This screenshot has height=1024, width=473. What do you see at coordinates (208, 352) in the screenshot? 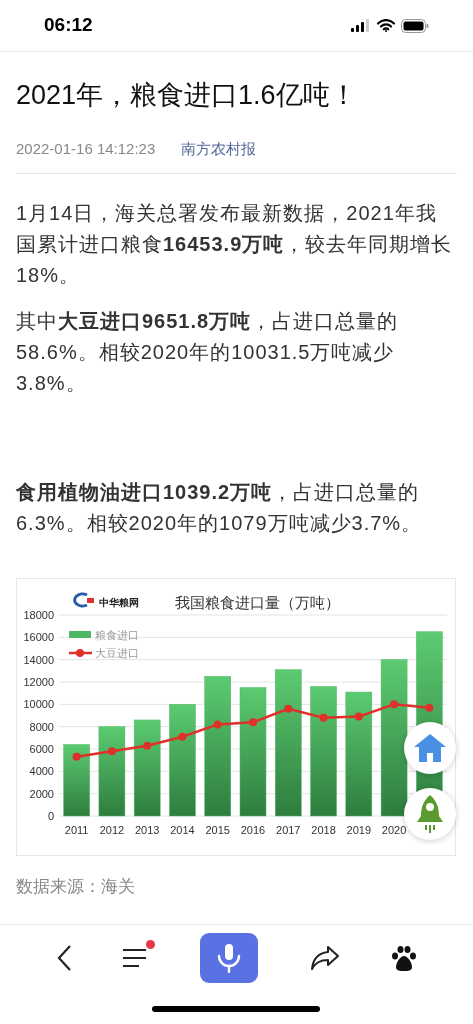
I see `article-paragraph: 其中大豆进口9651.8万吨，占进口总量的58.6%。相较2020年的10031.5万吨减少3.8%。` at bounding box center [208, 352].